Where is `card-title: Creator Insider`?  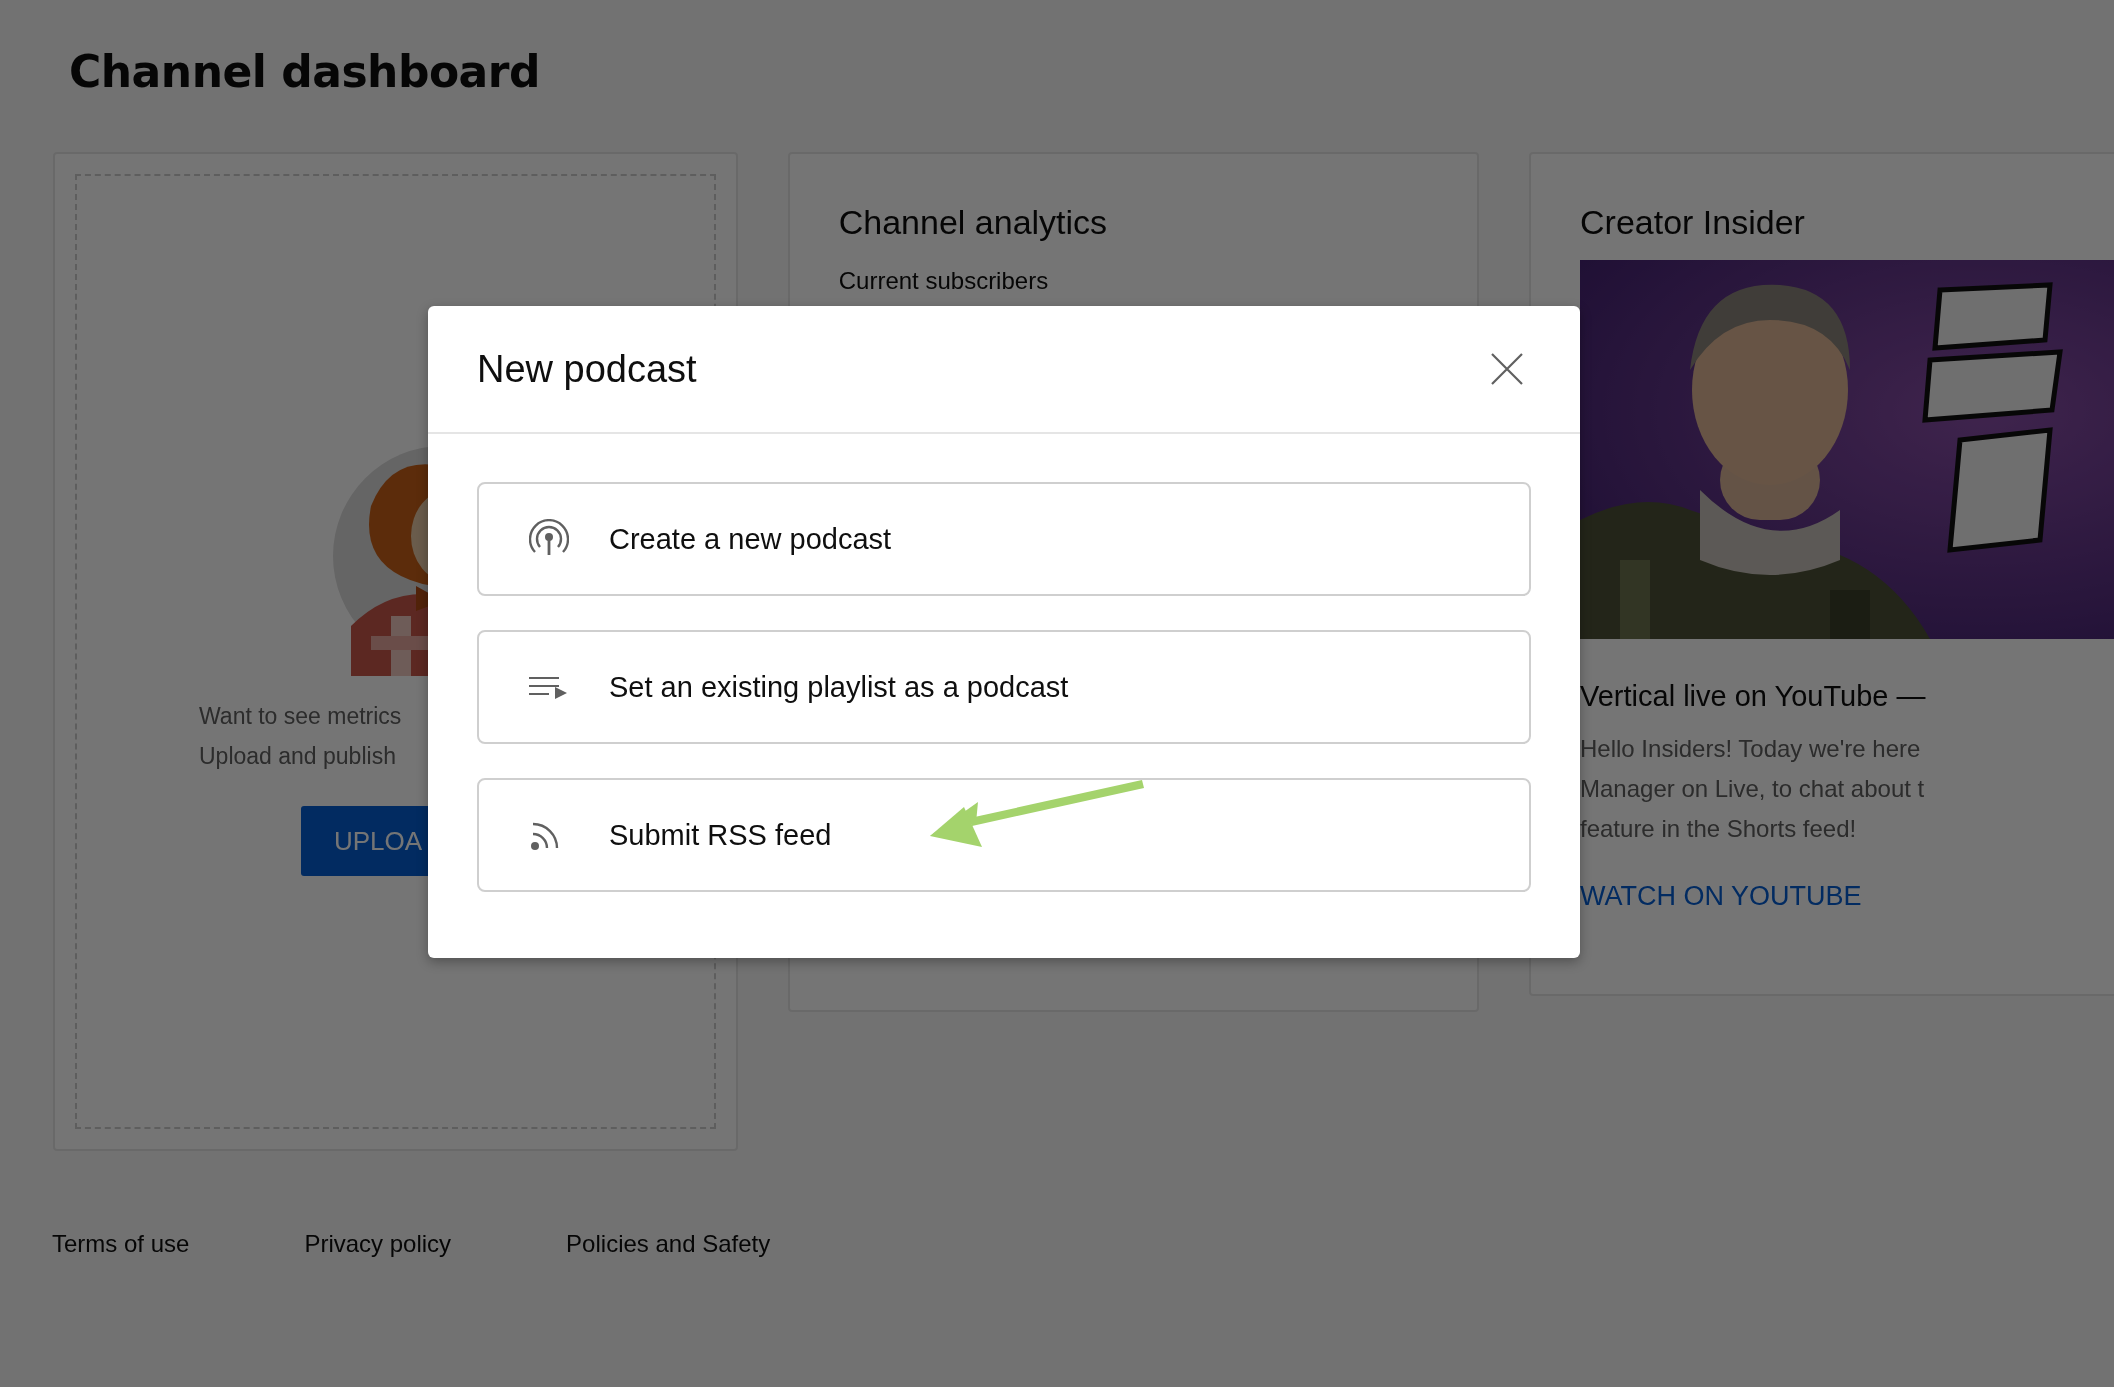
card-title: Creator Insider is located at coordinates (1693, 222).